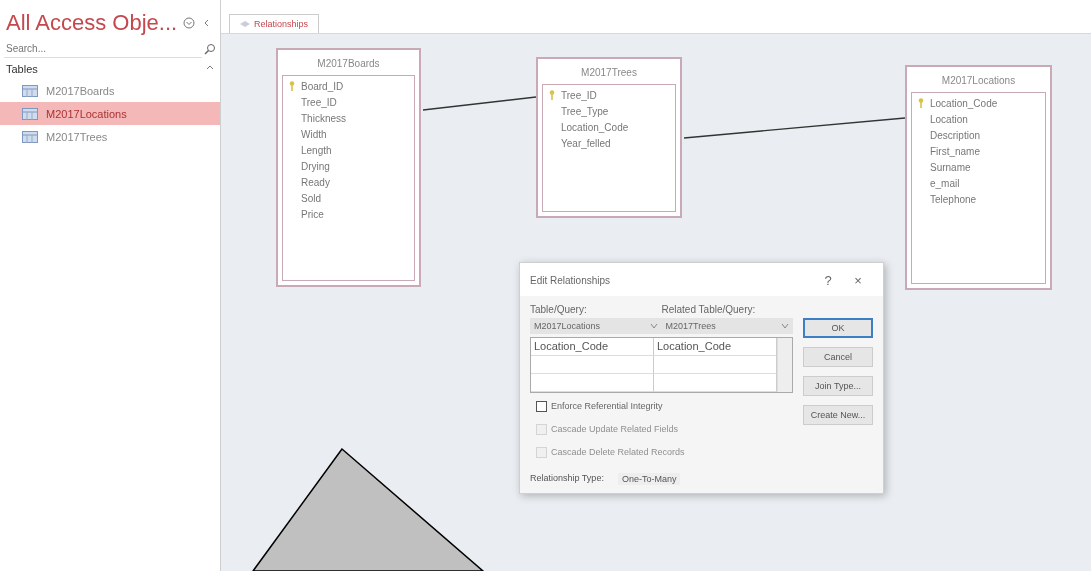 Image resolution: width=1091 pixels, height=571 pixels. Describe the element at coordinates (322, 86) in the screenshot. I see `field-name: Board_ID` at that location.